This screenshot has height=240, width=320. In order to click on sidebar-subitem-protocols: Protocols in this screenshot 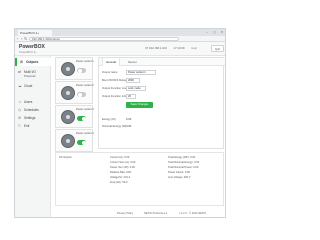, I will do `click(30, 76)`.